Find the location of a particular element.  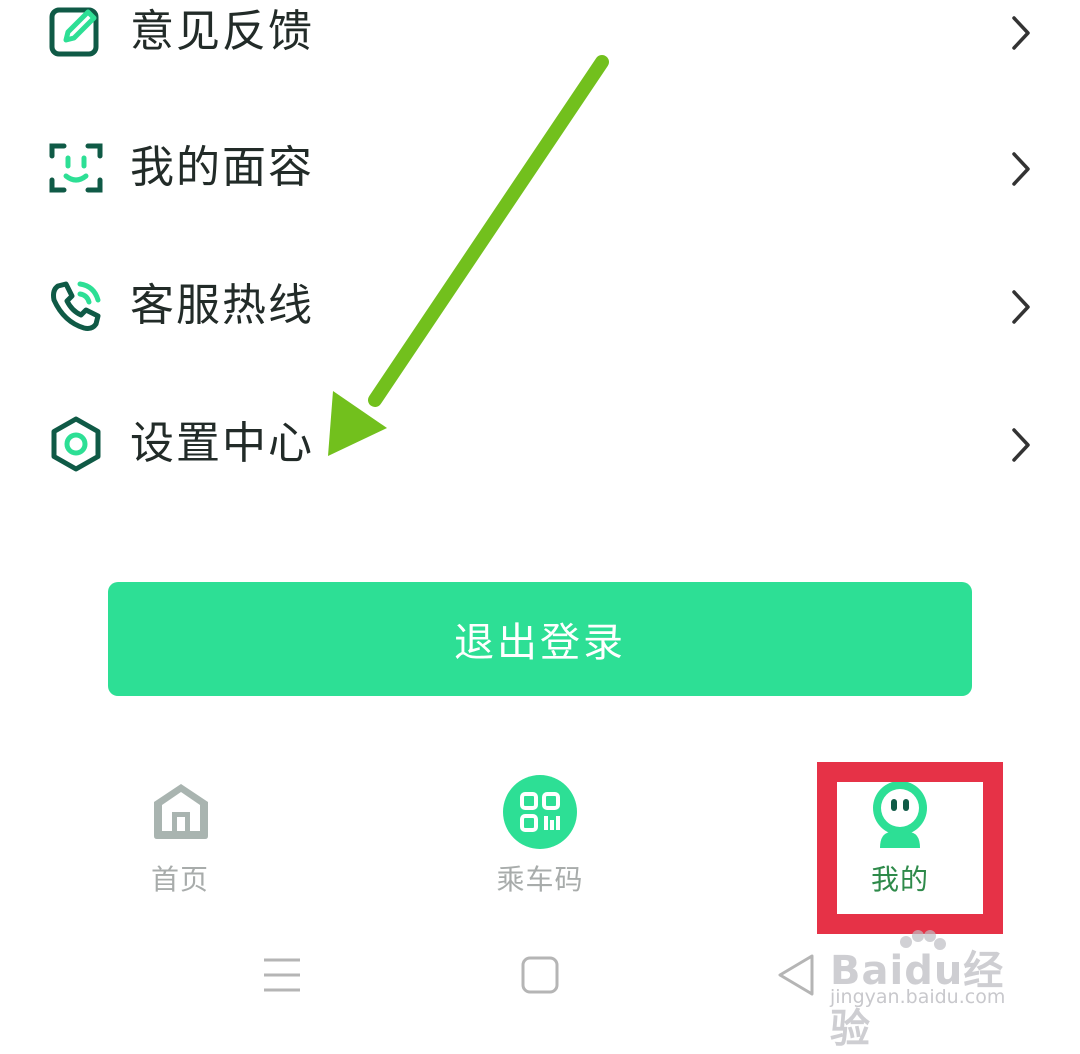

menu-lines-icon is located at coordinates (282, 975).